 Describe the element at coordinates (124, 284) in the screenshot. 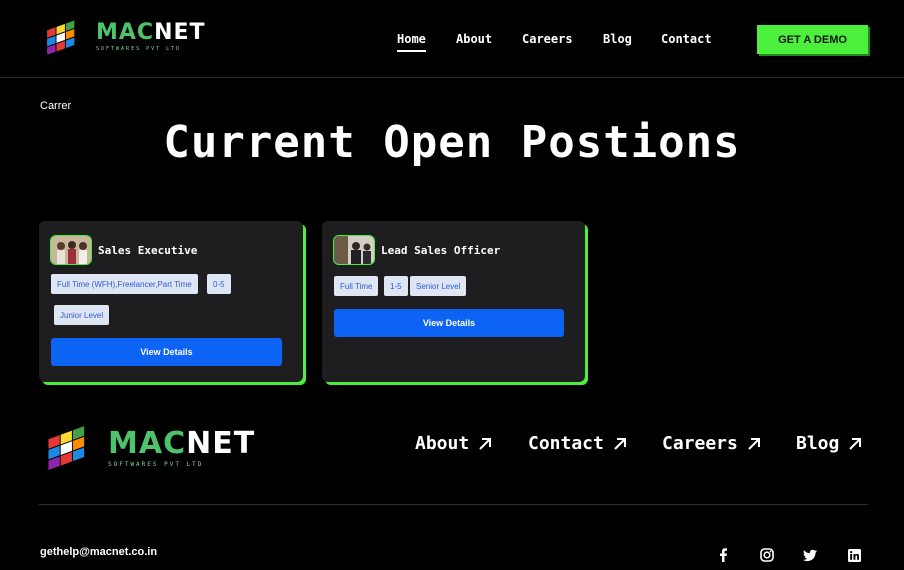

I see `job-type-tag: Full Time (WFH),Freelancer,Part Time` at that location.